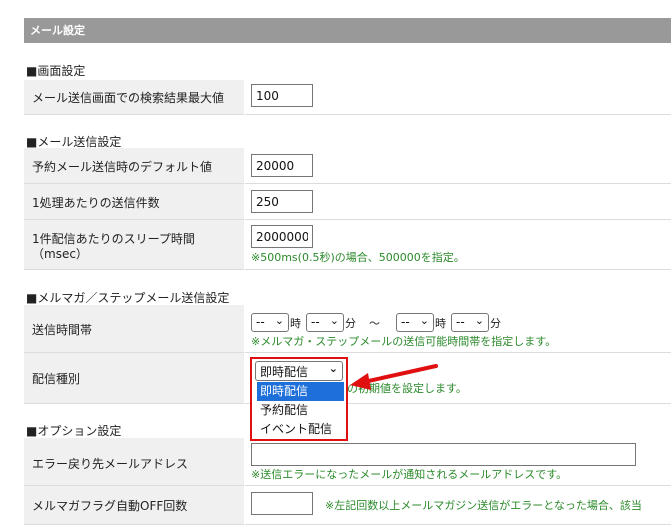 This screenshot has width=671, height=528. Describe the element at coordinates (282, 201) in the screenshot. I see `per-process-input` at that location.